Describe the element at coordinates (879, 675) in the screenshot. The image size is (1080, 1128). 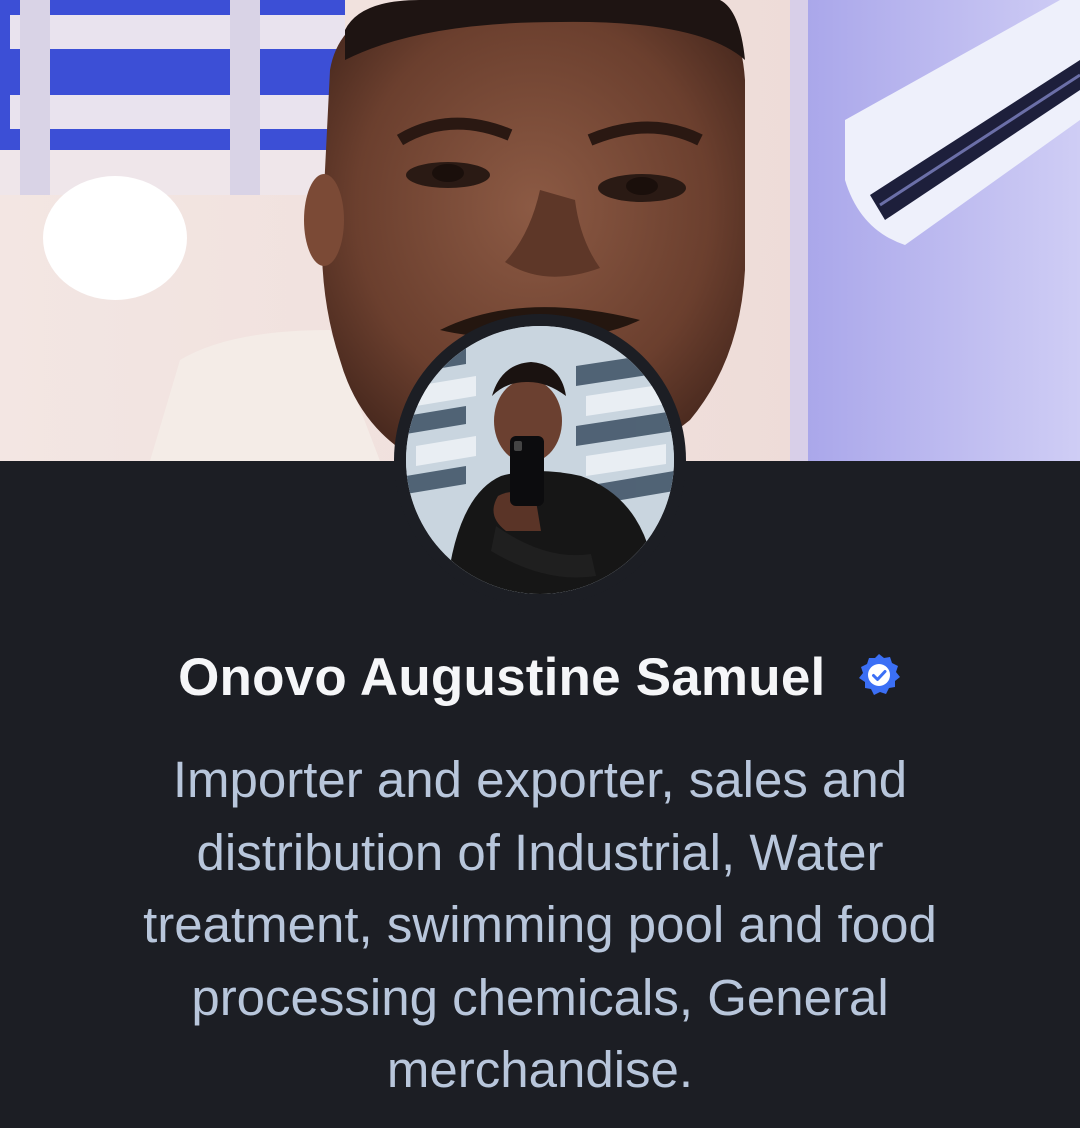
I see `verified-check-badge-icon` at that location.